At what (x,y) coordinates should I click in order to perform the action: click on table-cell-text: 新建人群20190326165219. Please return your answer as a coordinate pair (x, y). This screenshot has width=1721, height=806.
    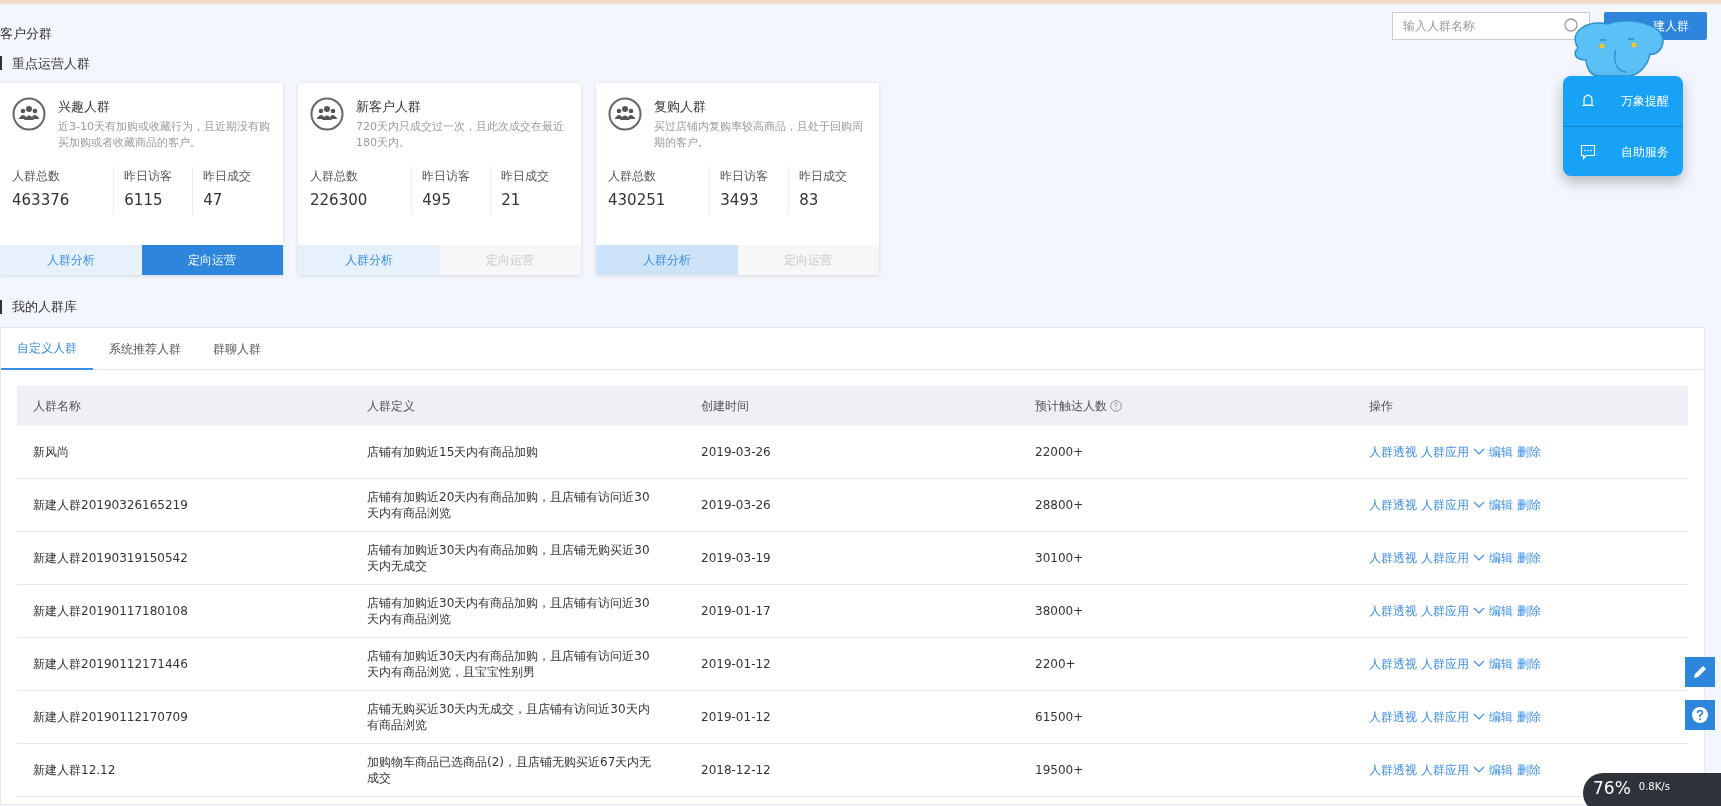
    Looking at the image, I should click on (110, 505).